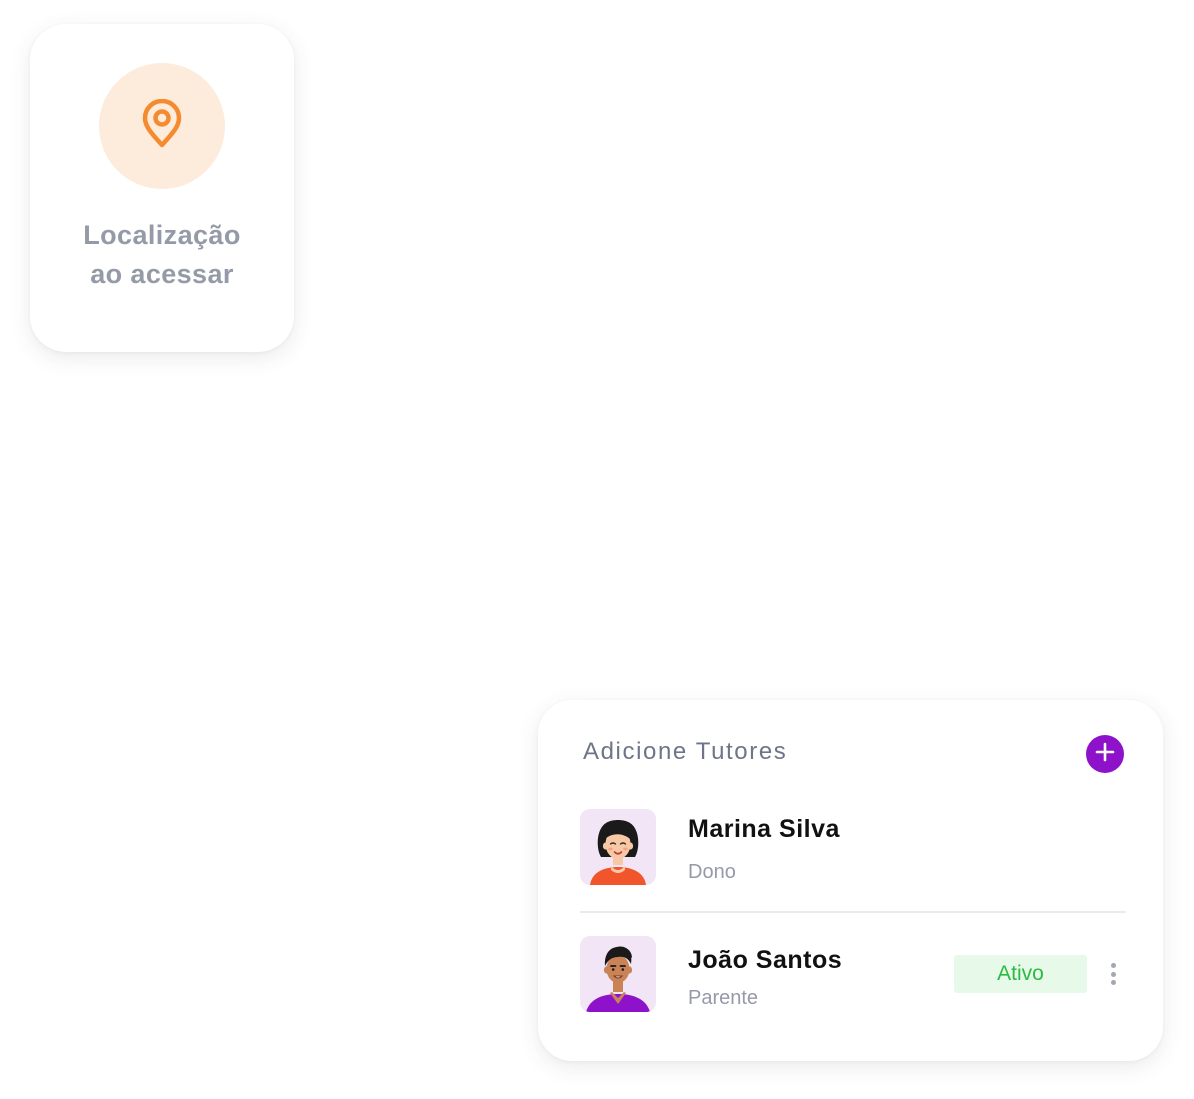  What do you see at coordinates (765, 960) in the screenshot?
I see `tutor-name: João Santos` at bounding box center [765, 960].